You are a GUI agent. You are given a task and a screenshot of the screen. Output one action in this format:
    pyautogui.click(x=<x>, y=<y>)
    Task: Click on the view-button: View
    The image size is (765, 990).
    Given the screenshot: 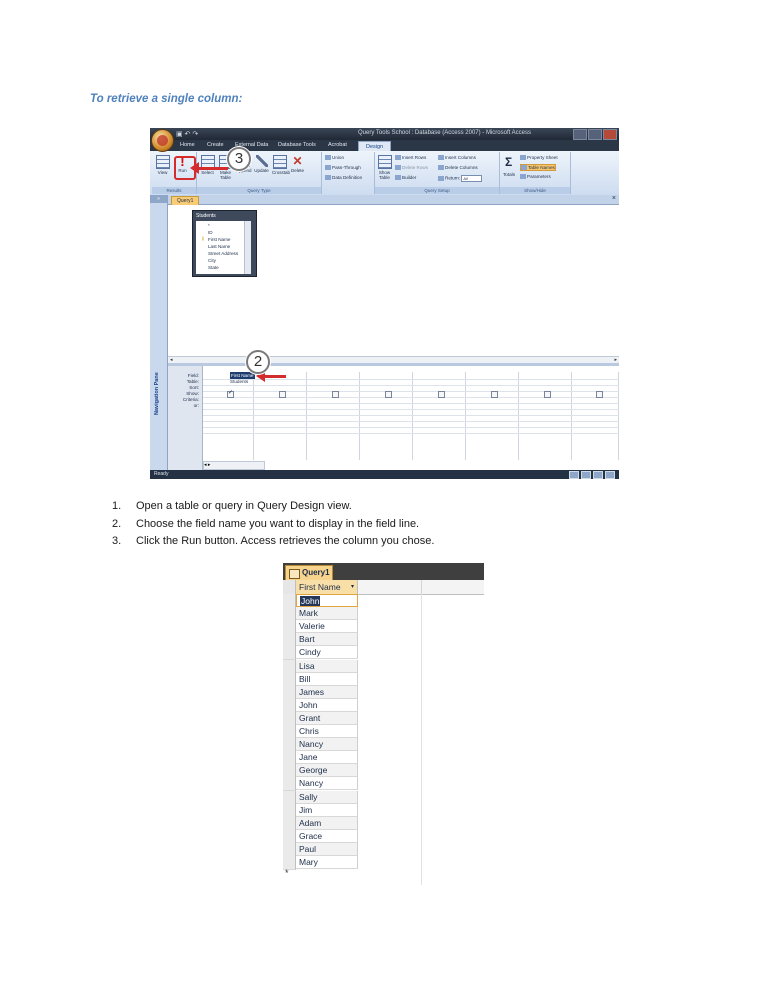 What is the action you would take?
    pyautogui.click(x=162, y=165)
    